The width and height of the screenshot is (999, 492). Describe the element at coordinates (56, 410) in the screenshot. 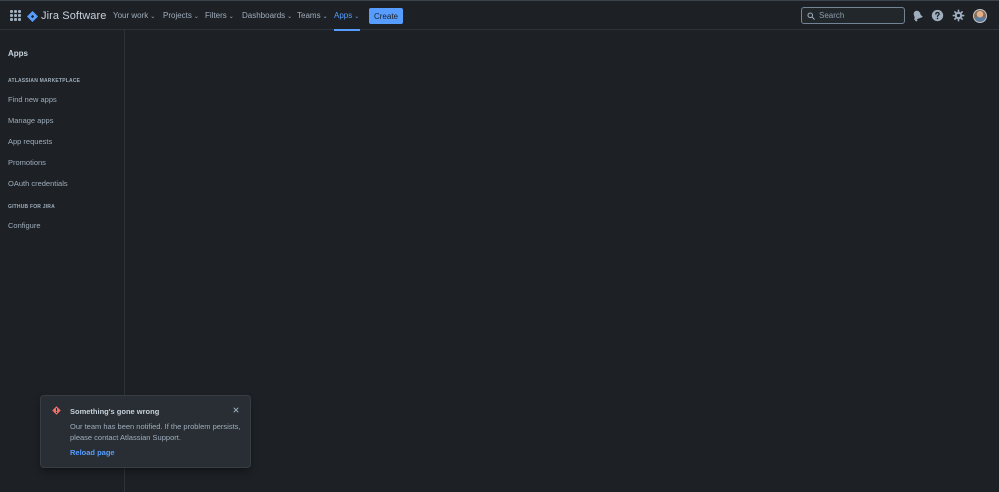

I see `error-icon` at that location.